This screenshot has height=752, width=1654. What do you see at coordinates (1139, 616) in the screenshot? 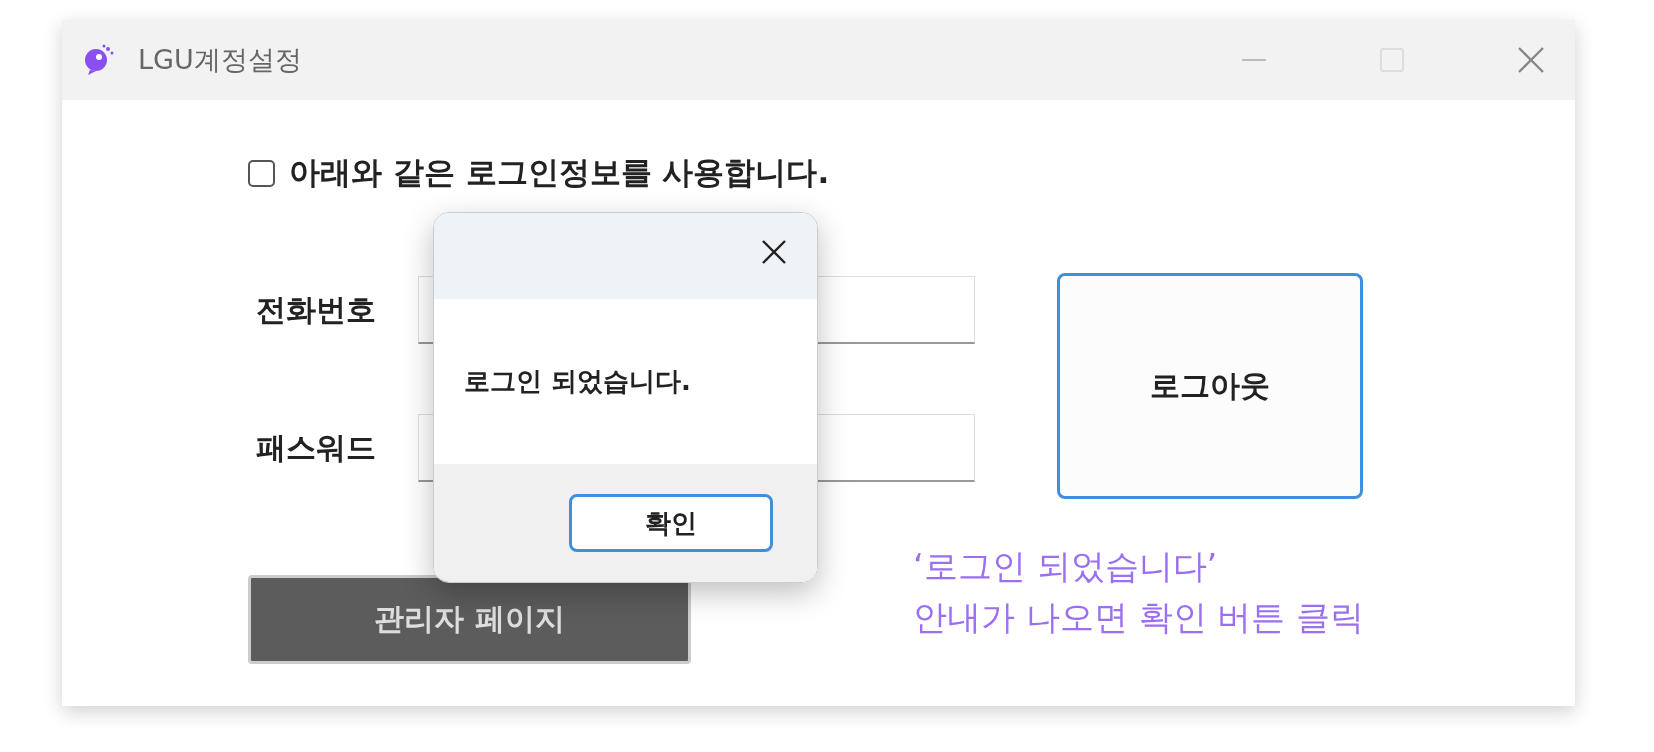
I see `annotation-text: 안내가 나오면 확인 버튼 클릭` at bounding box center [1139, 616].